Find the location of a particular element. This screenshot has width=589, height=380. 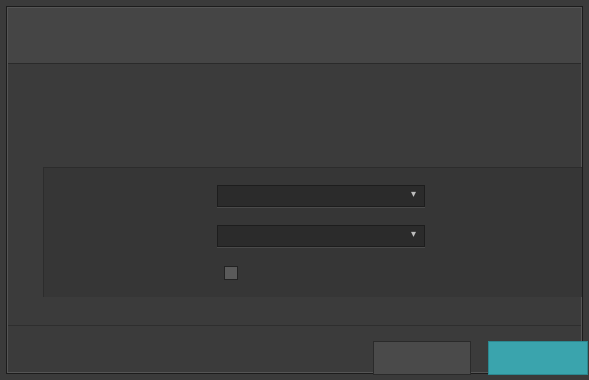

cancel-button is located at coordinates (422, 358).